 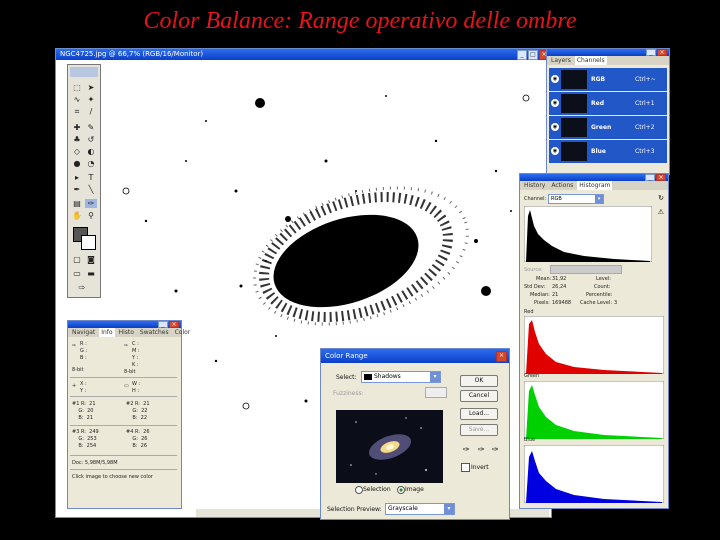 What do you see at coordinates (436, 392) in the screenshot?
I see `fuzziness-input` at bounding box center [436, 392].